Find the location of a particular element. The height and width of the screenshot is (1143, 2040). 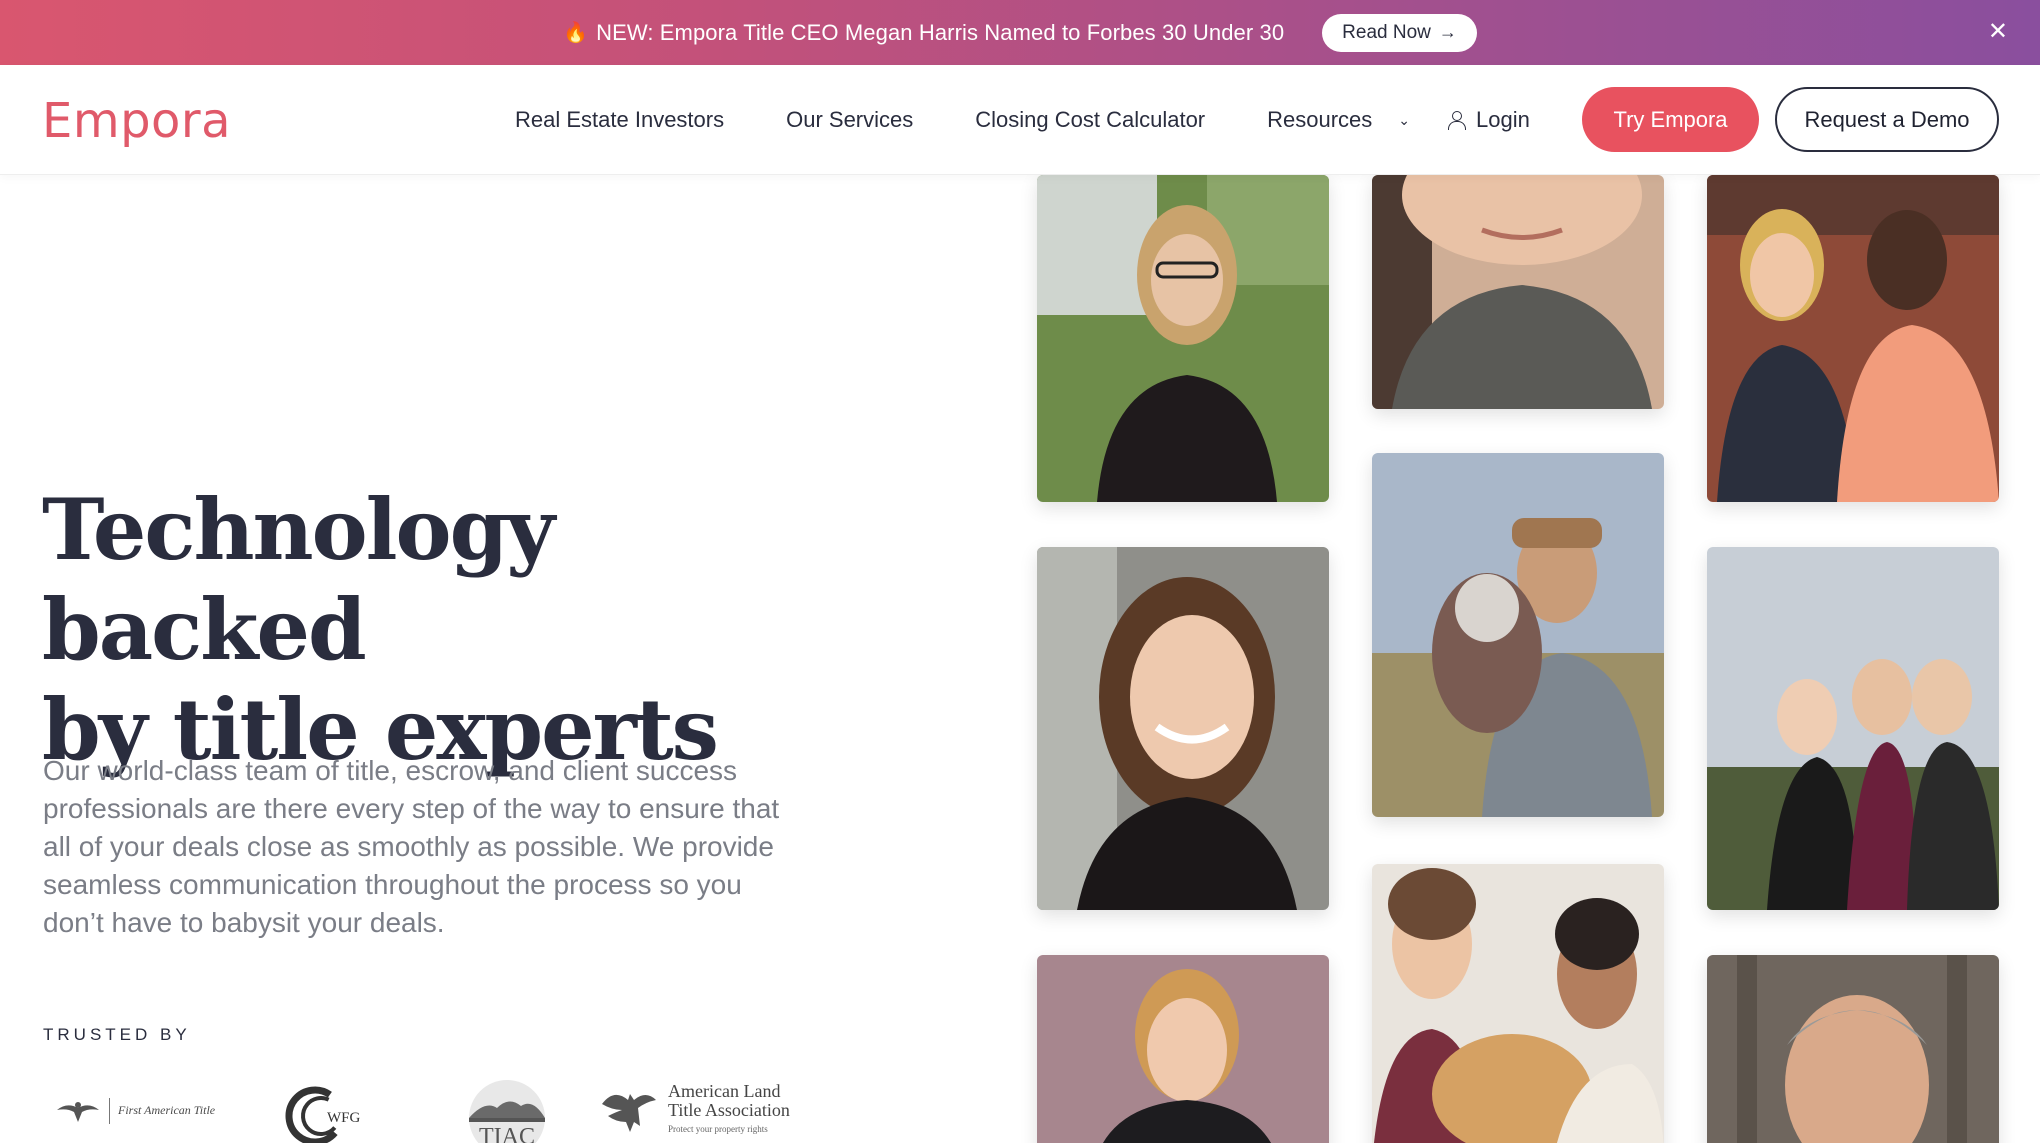

wfg-text: WFG is located at coordinates (344, 1118).